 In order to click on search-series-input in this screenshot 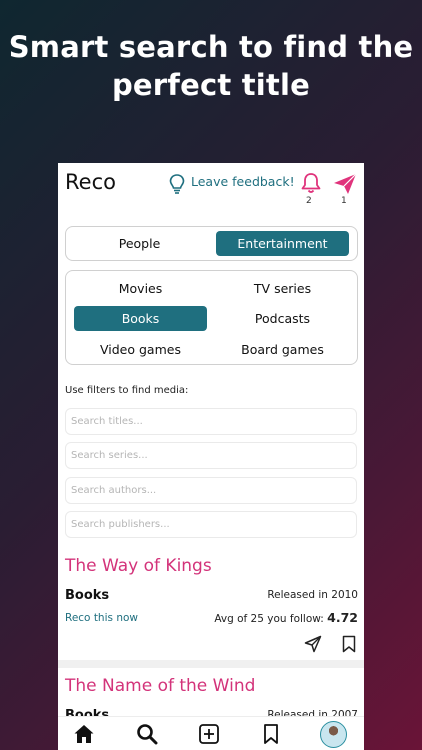, I will do `click(211, 455)`.